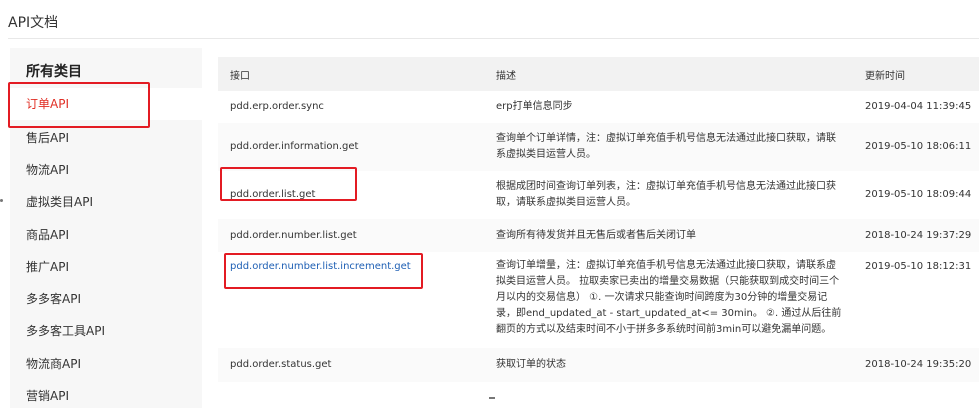 The width and height of the screenshot is (979, 412). What do you see at coordinates (916, 74) in the screenshot?
I see `column-header-updated-time: 更新时间` at bounding box center [916, 74].